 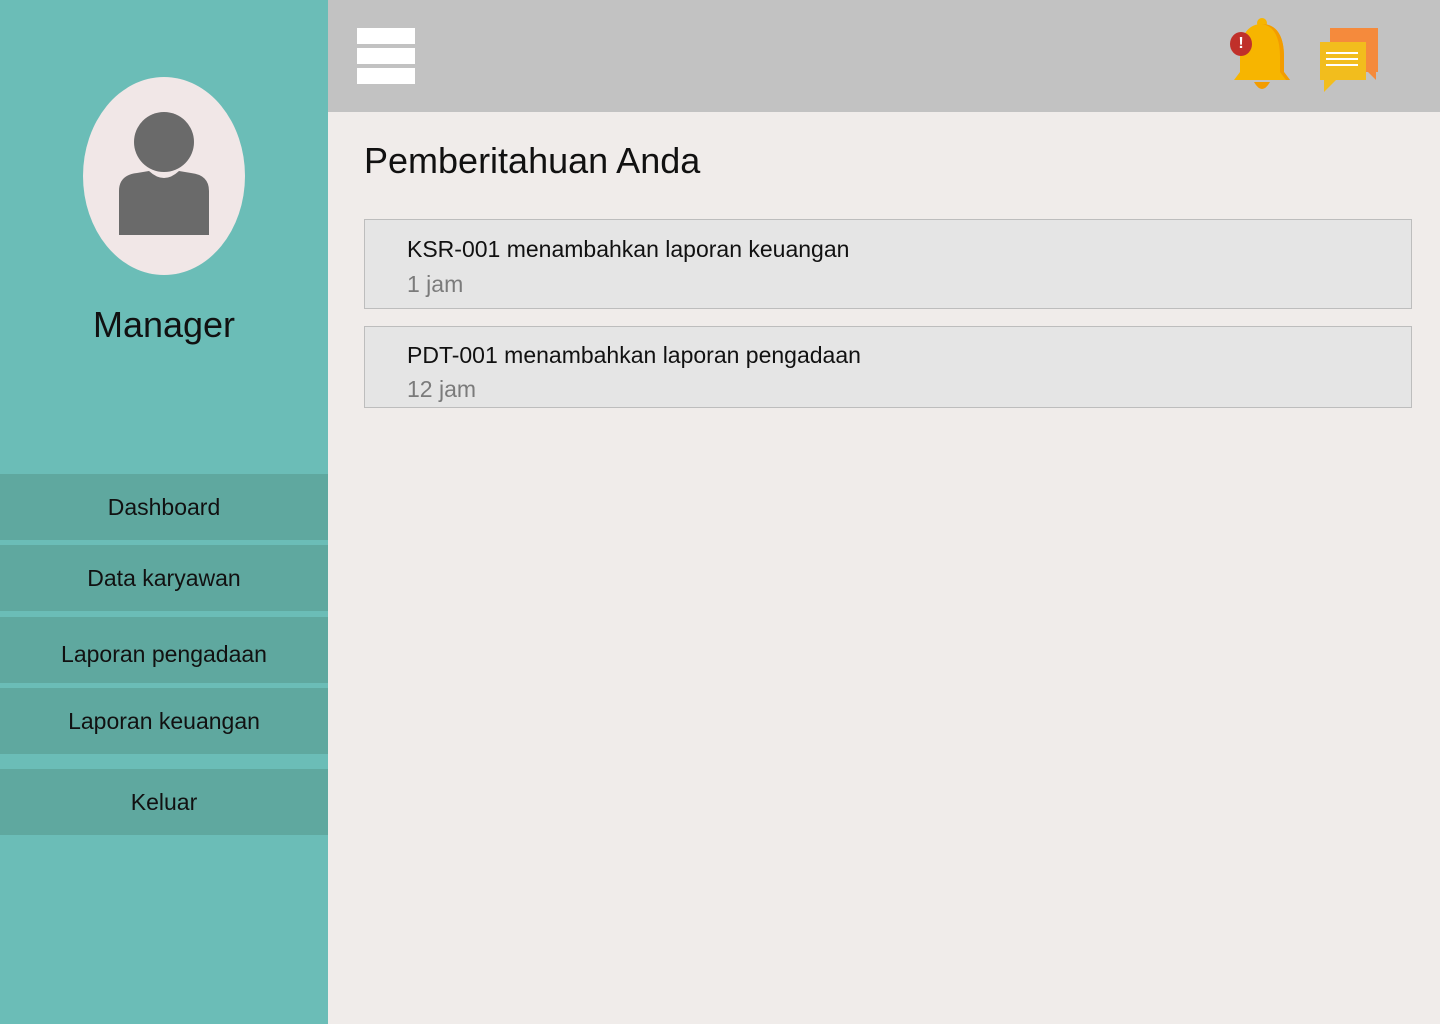 I want to click on page-title: Pemberitahuan Anda, so click(x=532, y=160).